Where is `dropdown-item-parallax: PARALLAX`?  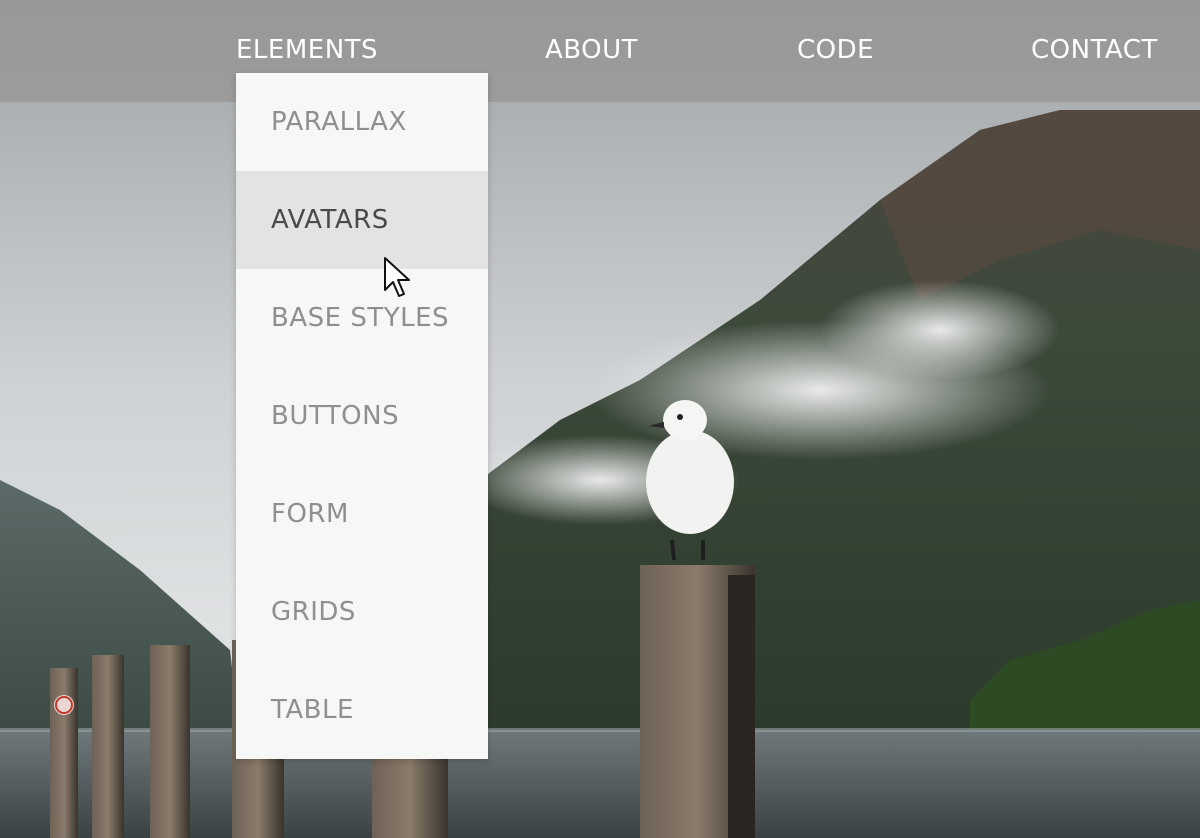 dropdown-item-parallax: PARALLAX is located at coordinates (362, 122).